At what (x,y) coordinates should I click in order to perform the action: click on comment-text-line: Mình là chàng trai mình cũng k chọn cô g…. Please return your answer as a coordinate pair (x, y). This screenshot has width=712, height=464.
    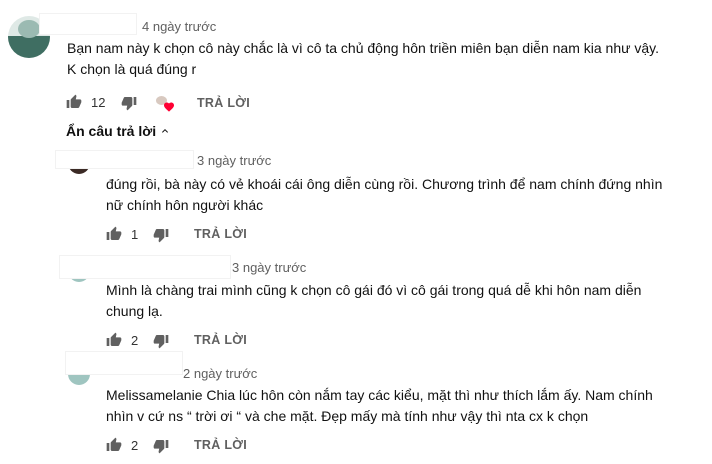
    Looking at the image, I should click on (374, 290).